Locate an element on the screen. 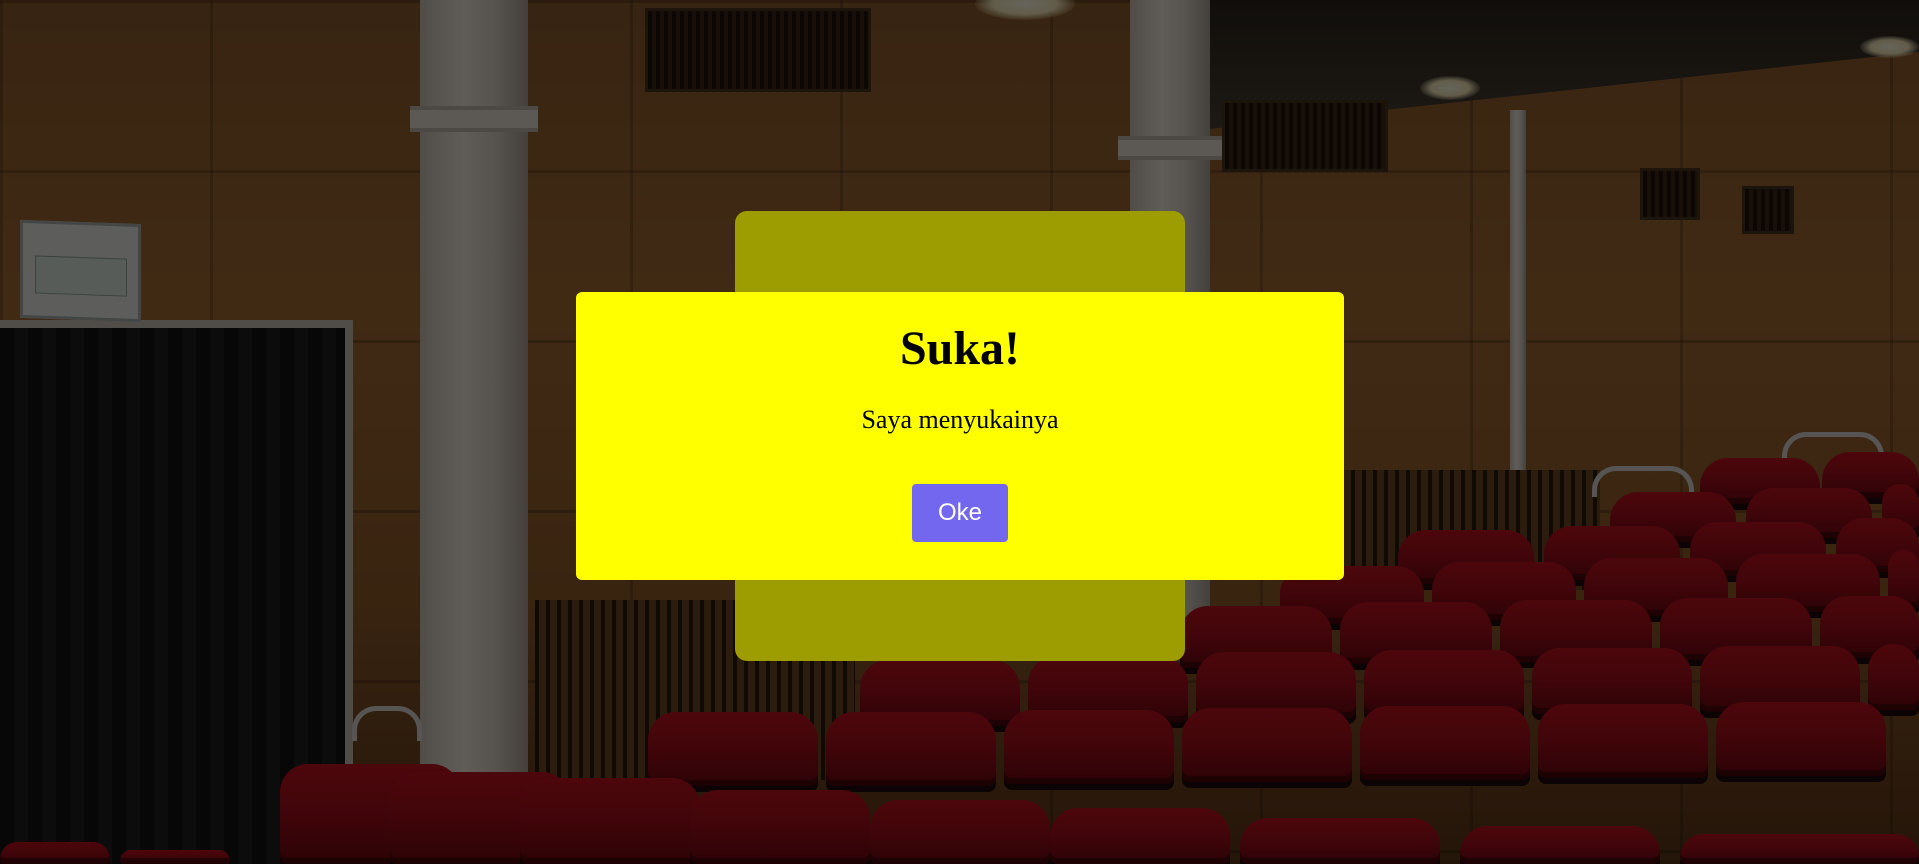 The width and height of the screenshot is (1919, 864). alert-dialog: Suka! Saya menyukainya Oke is located at coordinates (960, 436).